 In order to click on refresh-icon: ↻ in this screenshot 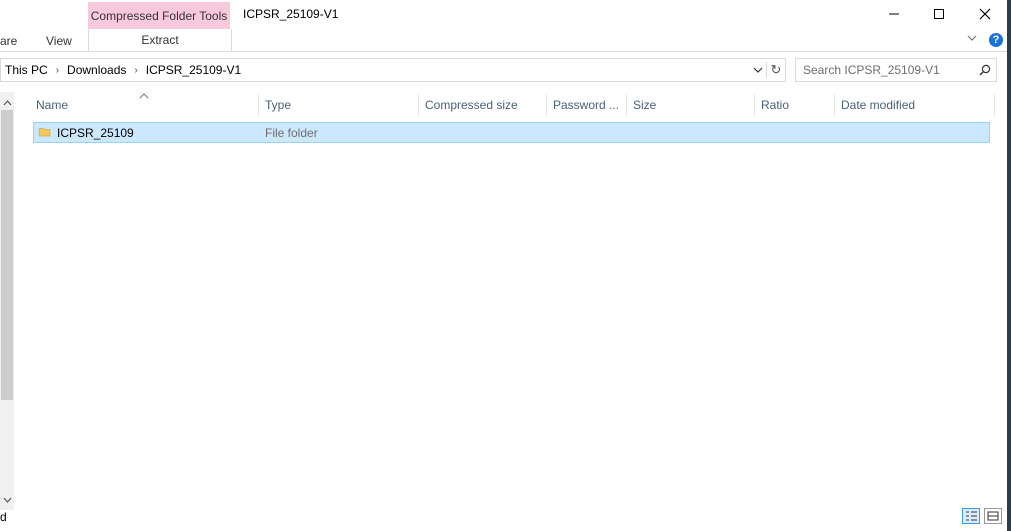, I will do `click(775, 70)`.